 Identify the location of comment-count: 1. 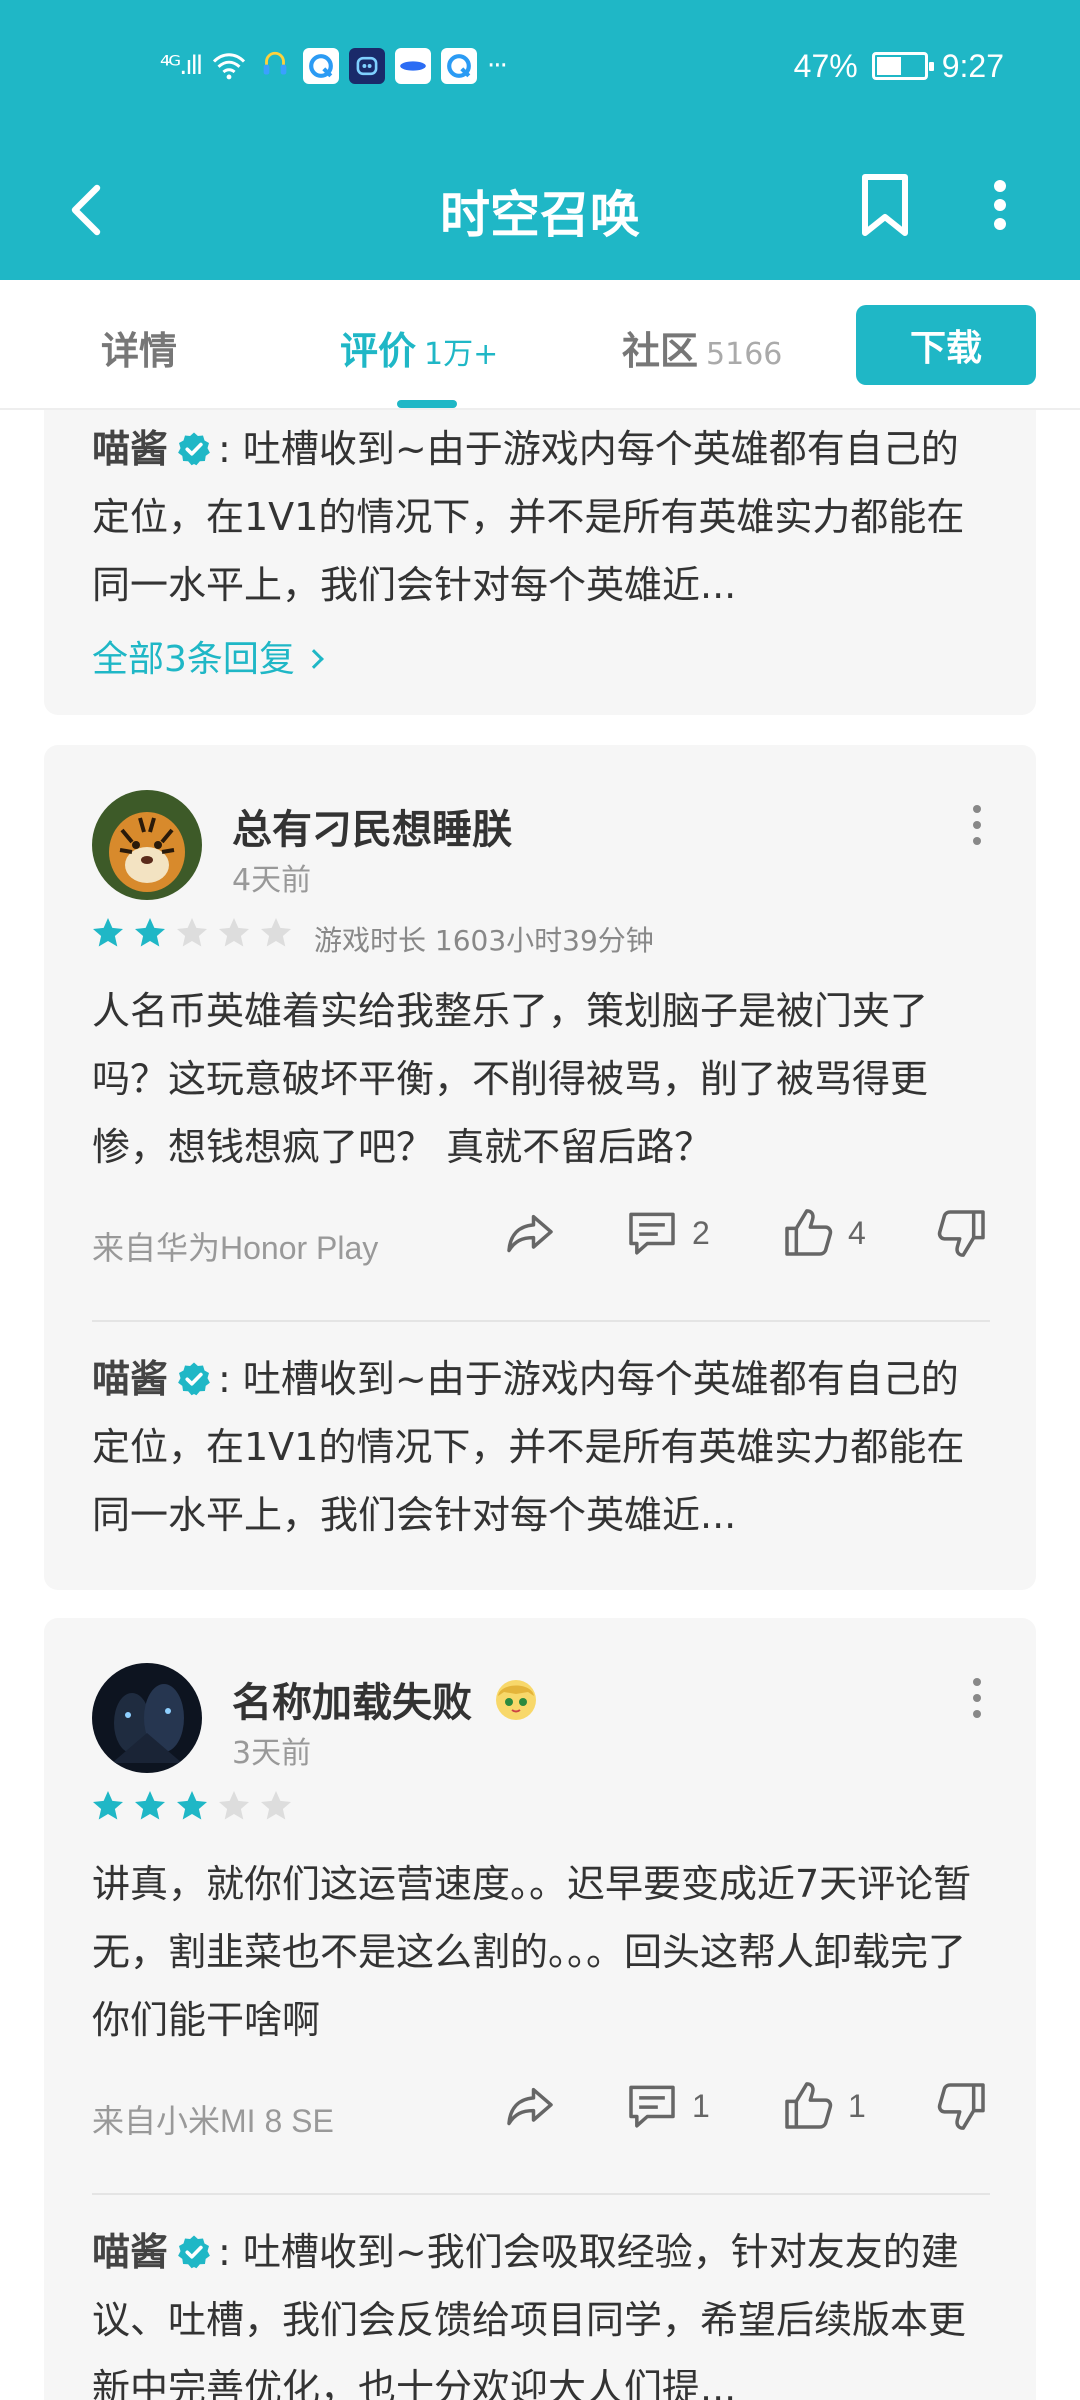
(701, 2105).